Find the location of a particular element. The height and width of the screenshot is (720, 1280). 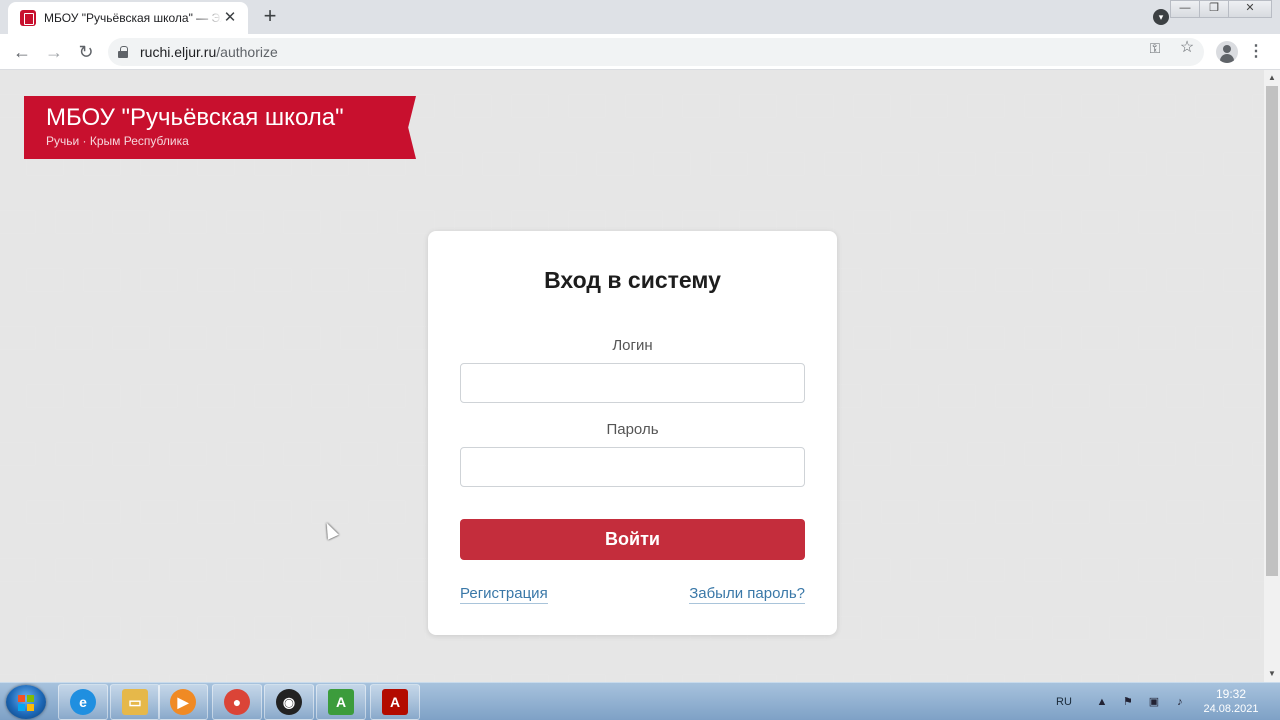

url-text: ruchi.eljur.ru/authorize is located at coordinates (209, 52).